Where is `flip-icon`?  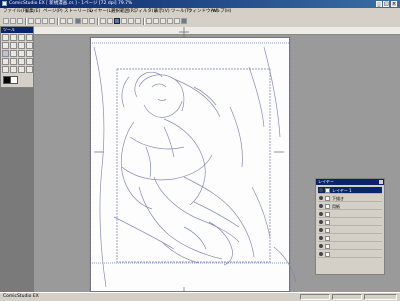 flip-icon is located at coordinates (131, 21).